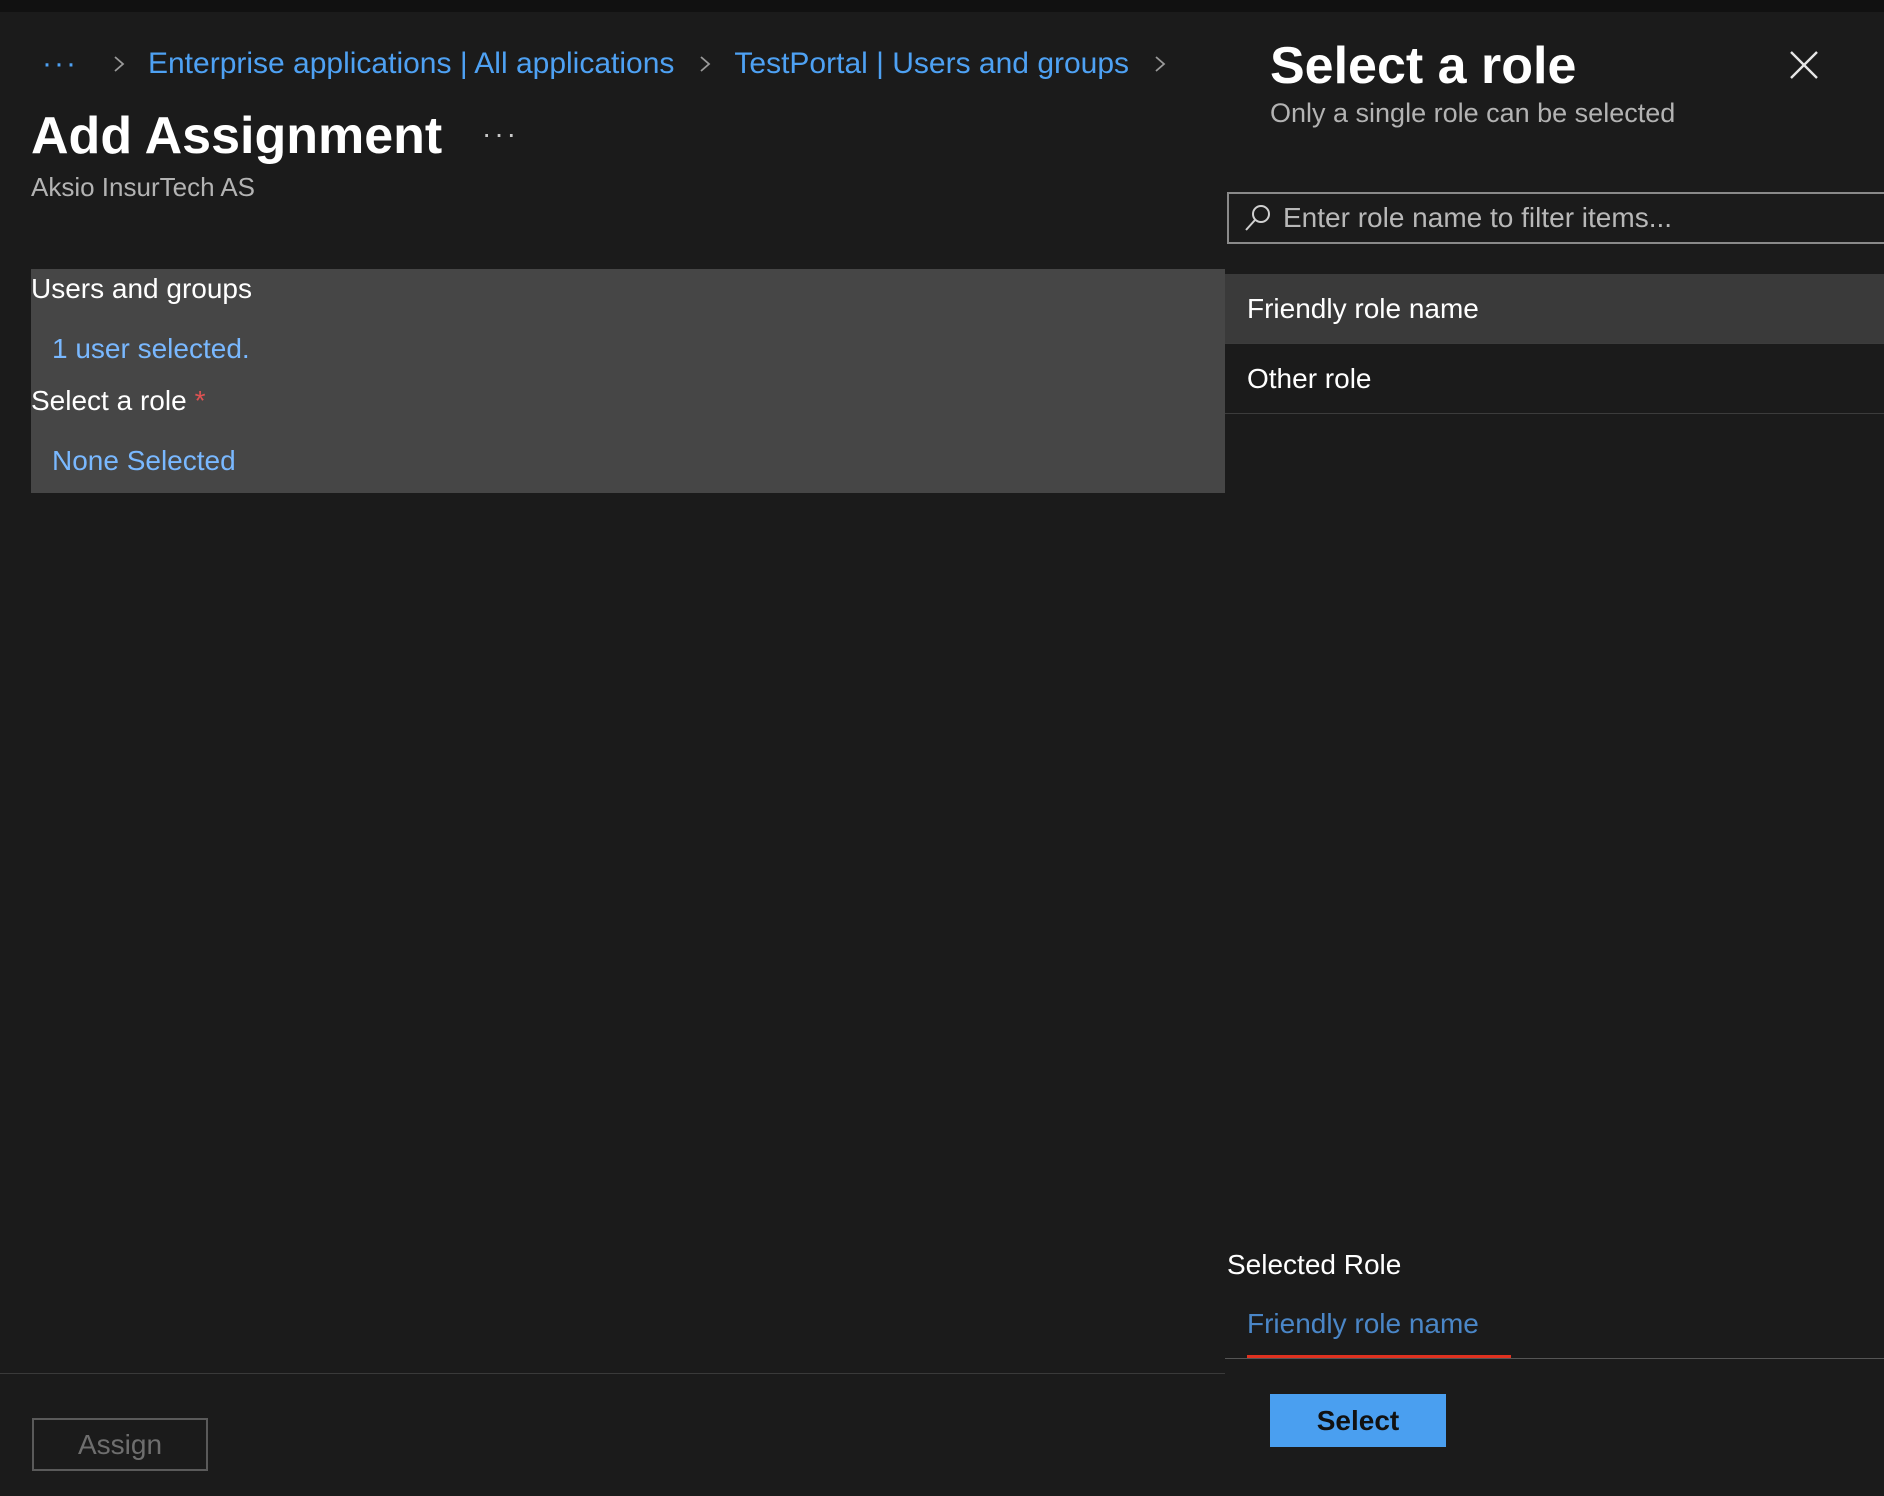 This screenshot has width=1884, height=1496. I want to click on users-selected-link: 1 user selected., so click(151, 349).